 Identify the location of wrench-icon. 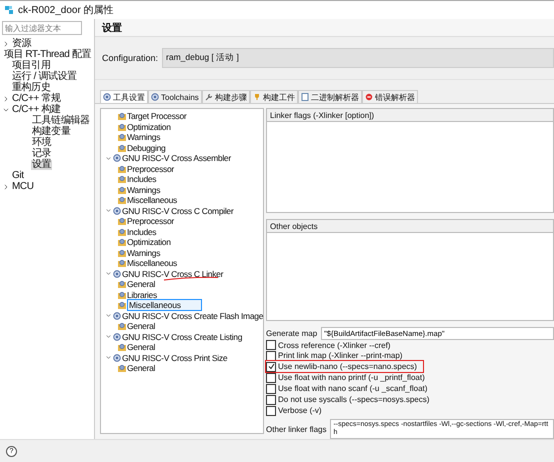
(208, 97).